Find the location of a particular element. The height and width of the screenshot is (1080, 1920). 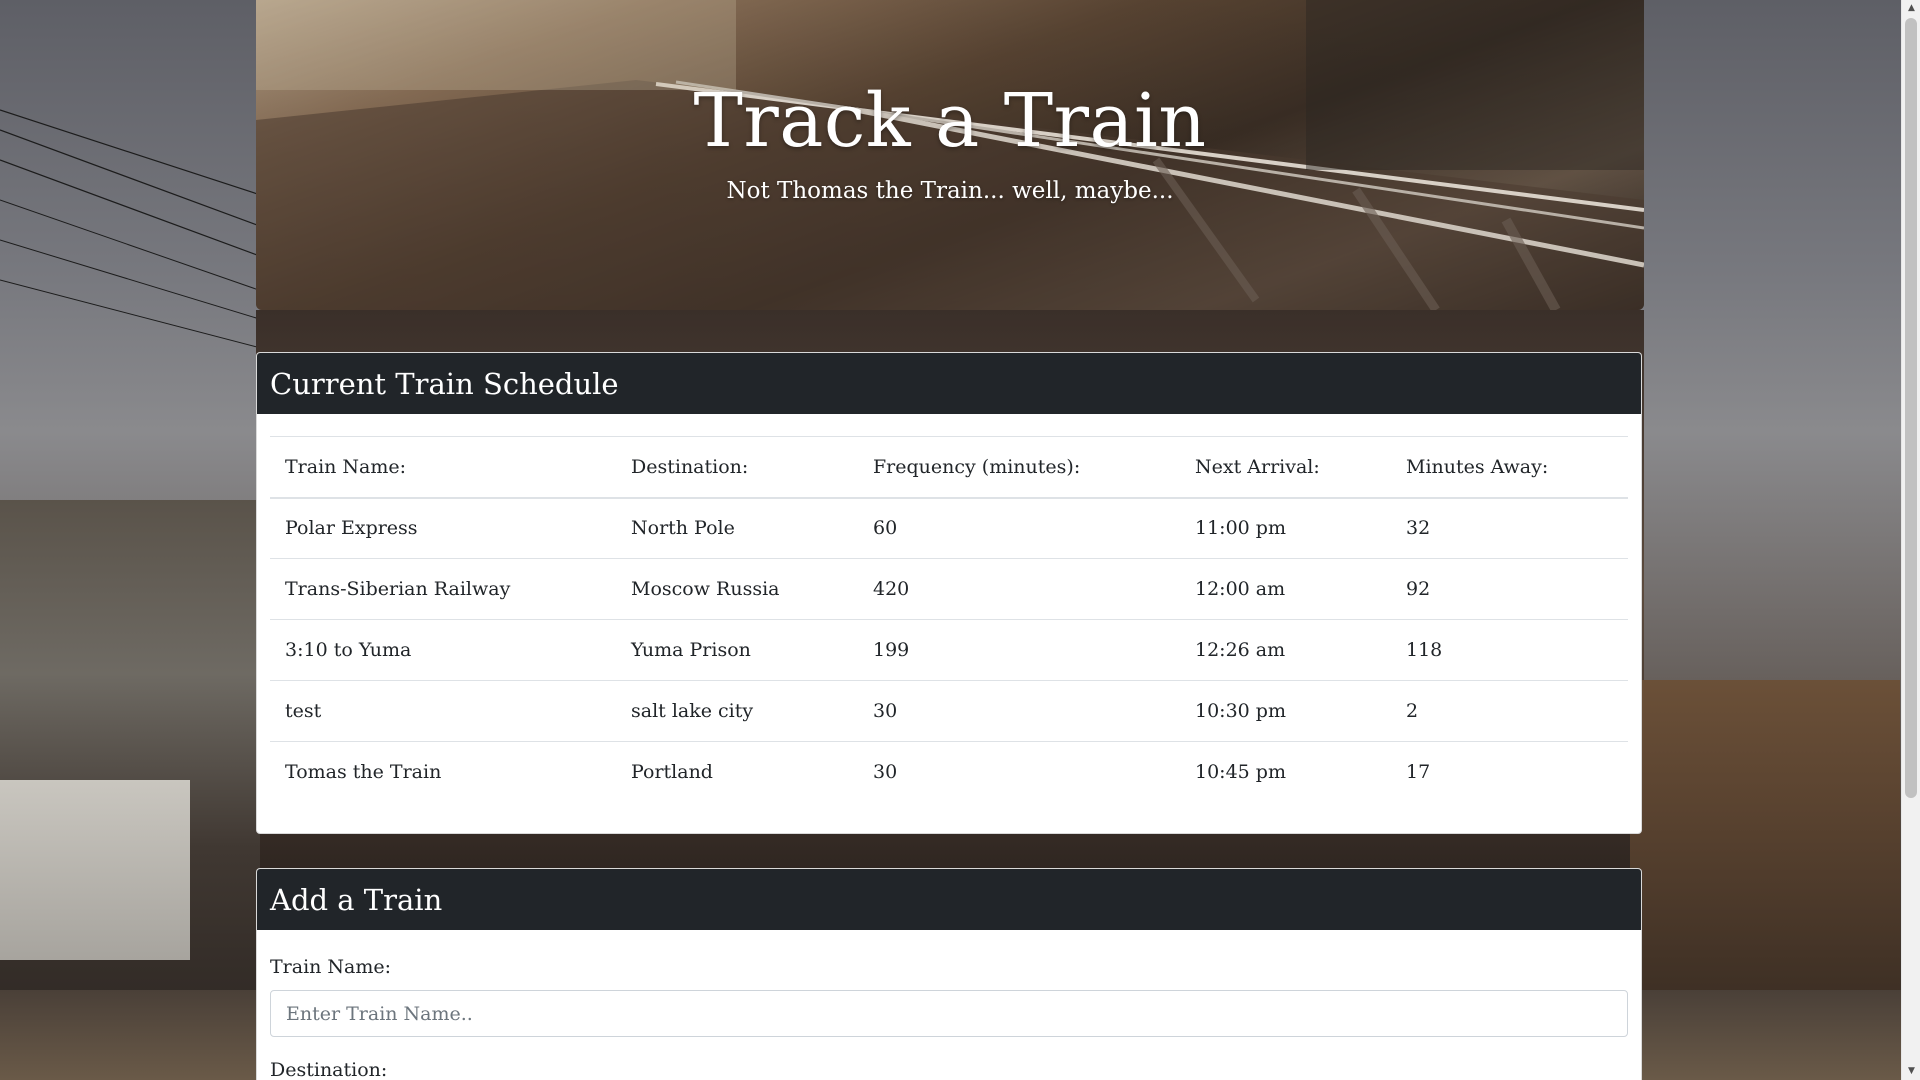

minutes-away-cell: 2 is located at coordinates (1509, 711).